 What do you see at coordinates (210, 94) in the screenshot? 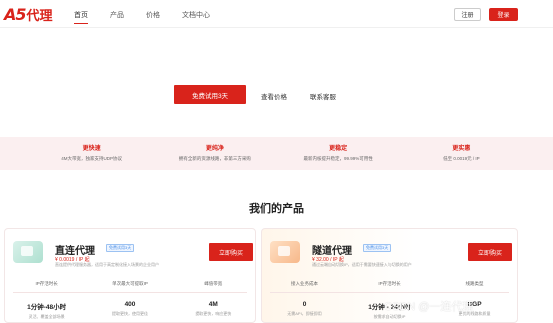
I see `free-trial-button: 免费试用3天` at bounding box center [210, 94].